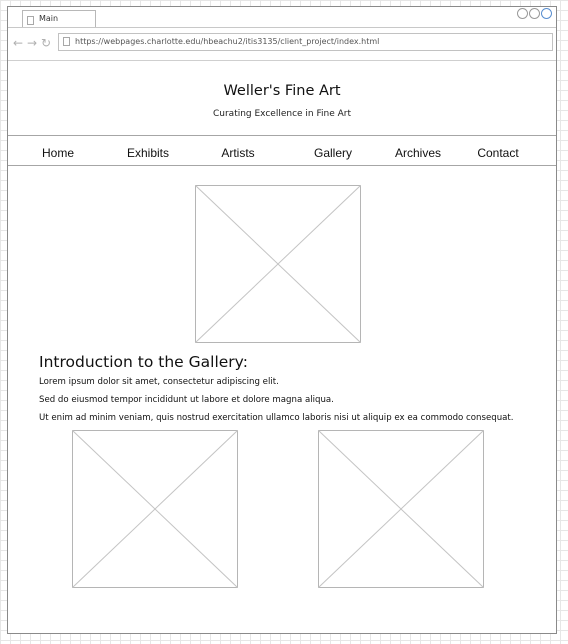 The height and width of the screenshot is (644, 568). Describe the element at coordinates (282, 165) in the screenshot. I see `nav-divider-bottom` at that location.